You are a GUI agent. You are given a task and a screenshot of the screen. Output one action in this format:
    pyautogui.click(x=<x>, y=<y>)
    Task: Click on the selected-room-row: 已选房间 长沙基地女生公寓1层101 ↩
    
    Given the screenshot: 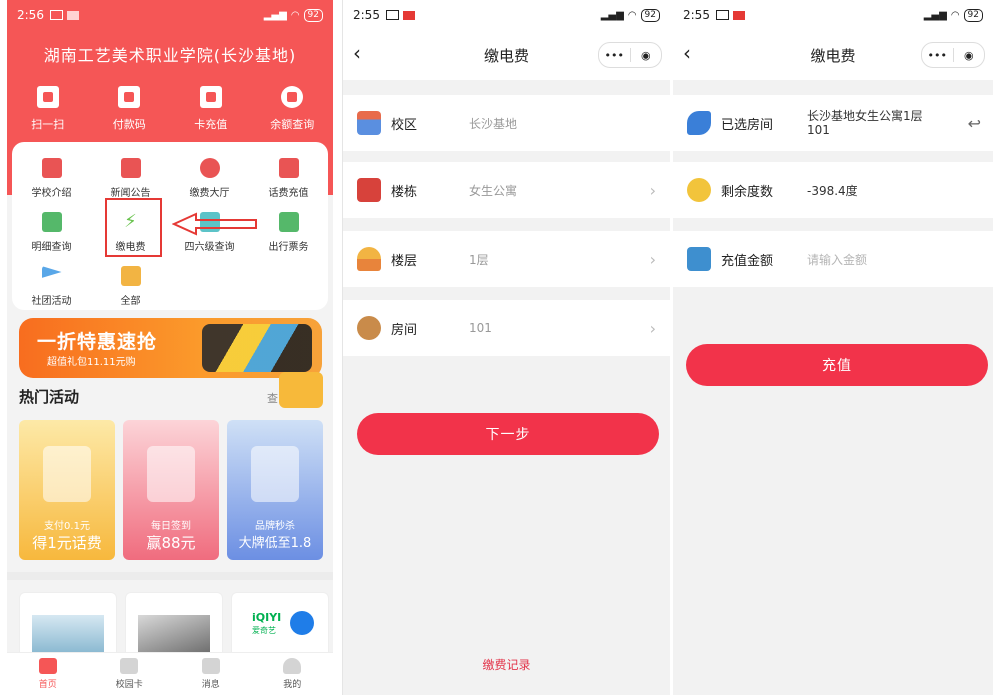 What is the action you would take?
    pyautogui.click(x=833, y=123)
    